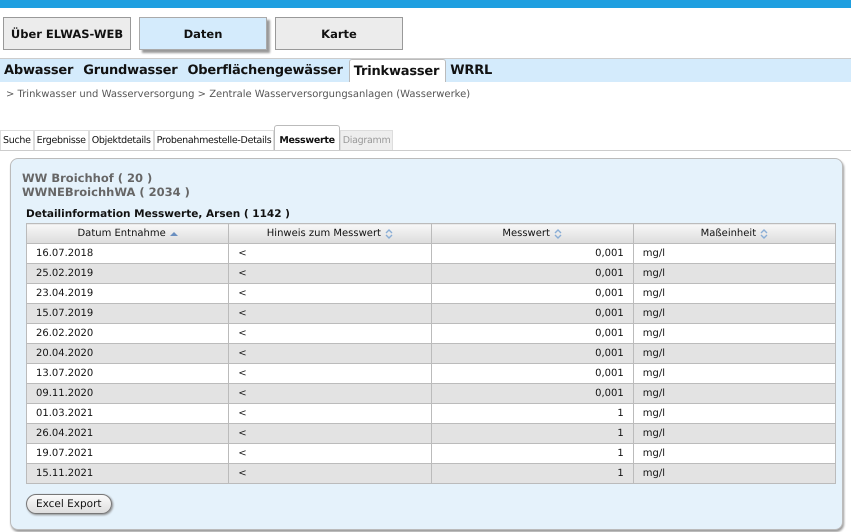  Describe the element at coordinates (238, 95) in the screenshot. I see `breadcrumb: > Trinkwasser und Wasserversorgung > Zentrale Wasserversorgungsanlagen (Wasserwerke)` at that location.